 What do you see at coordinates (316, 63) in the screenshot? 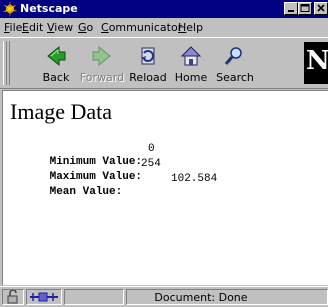
I see `netscape-logo: N` at bounding box center [316, 63].